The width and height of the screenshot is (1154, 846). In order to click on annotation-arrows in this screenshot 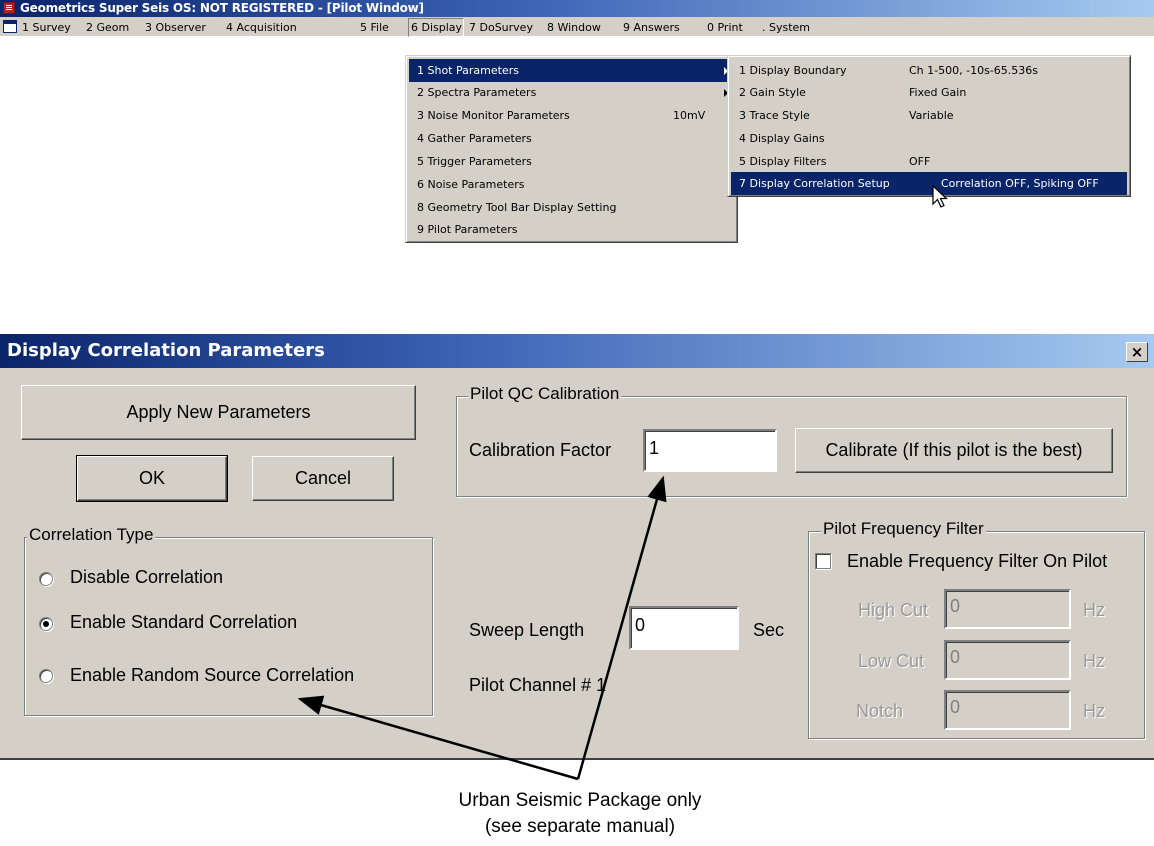, I will do `click(482, 628)`.